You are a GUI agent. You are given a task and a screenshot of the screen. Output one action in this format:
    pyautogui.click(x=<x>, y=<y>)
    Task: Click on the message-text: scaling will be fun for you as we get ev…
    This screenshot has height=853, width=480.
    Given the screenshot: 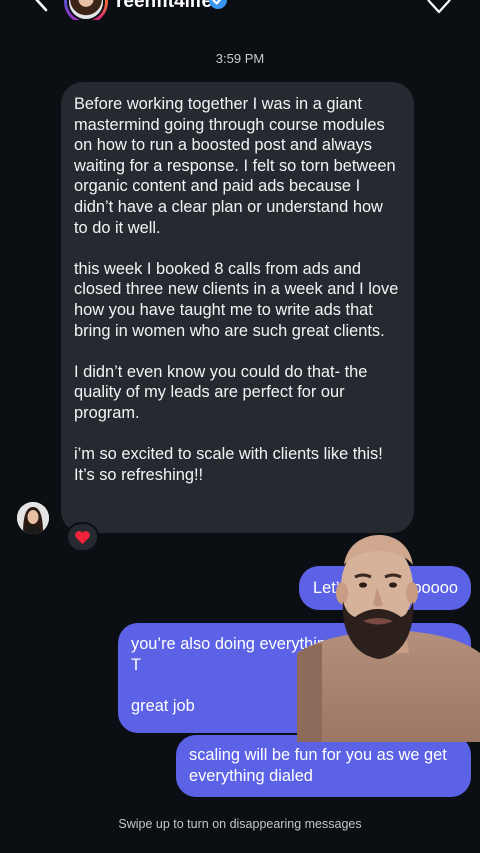 What is the action you would take?
    pyautogui.click(x=318, y=765)
    